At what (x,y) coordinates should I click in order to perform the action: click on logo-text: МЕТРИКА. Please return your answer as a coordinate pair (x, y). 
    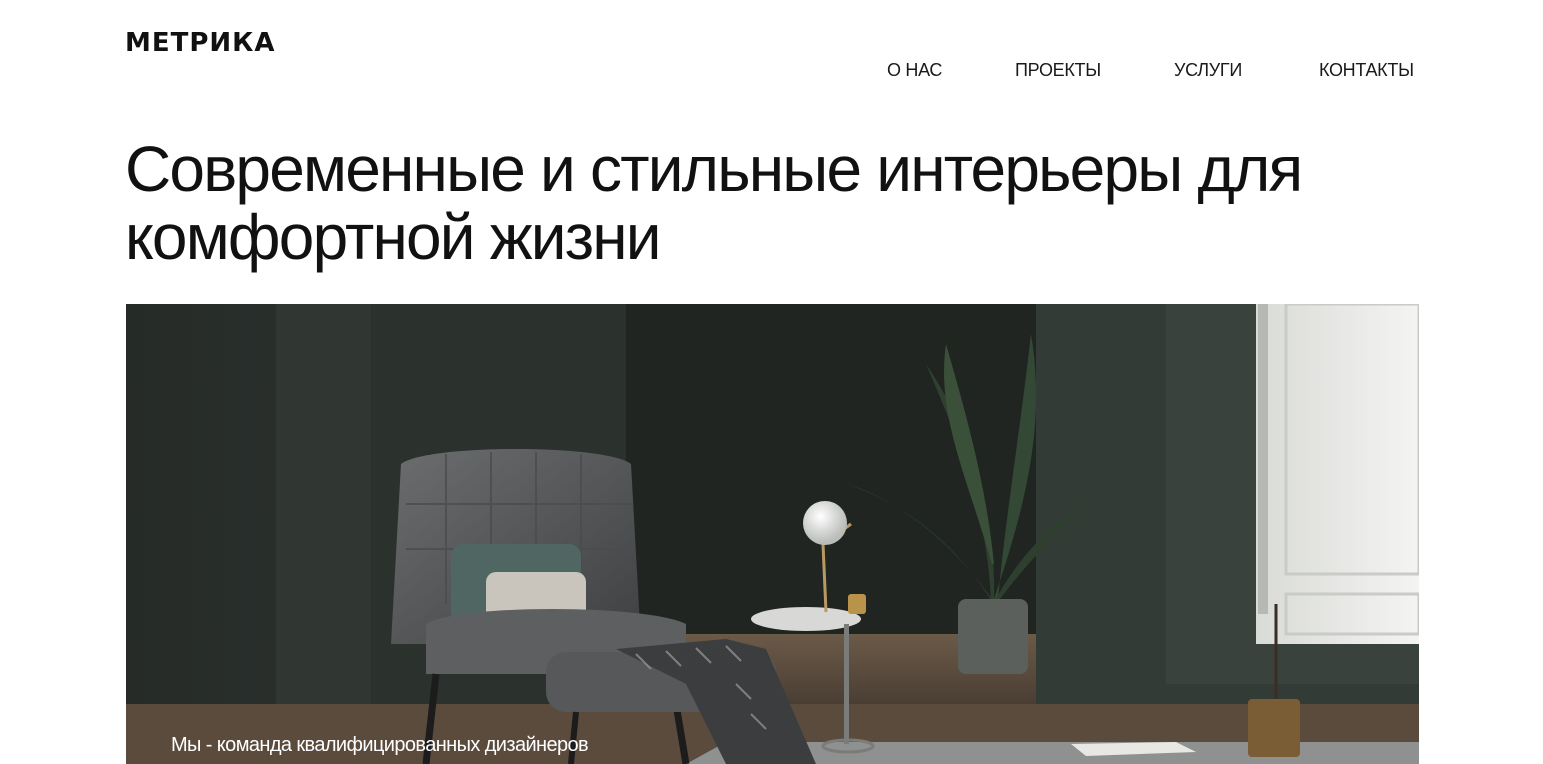
    Looking at the image, I should click on (200, 43).